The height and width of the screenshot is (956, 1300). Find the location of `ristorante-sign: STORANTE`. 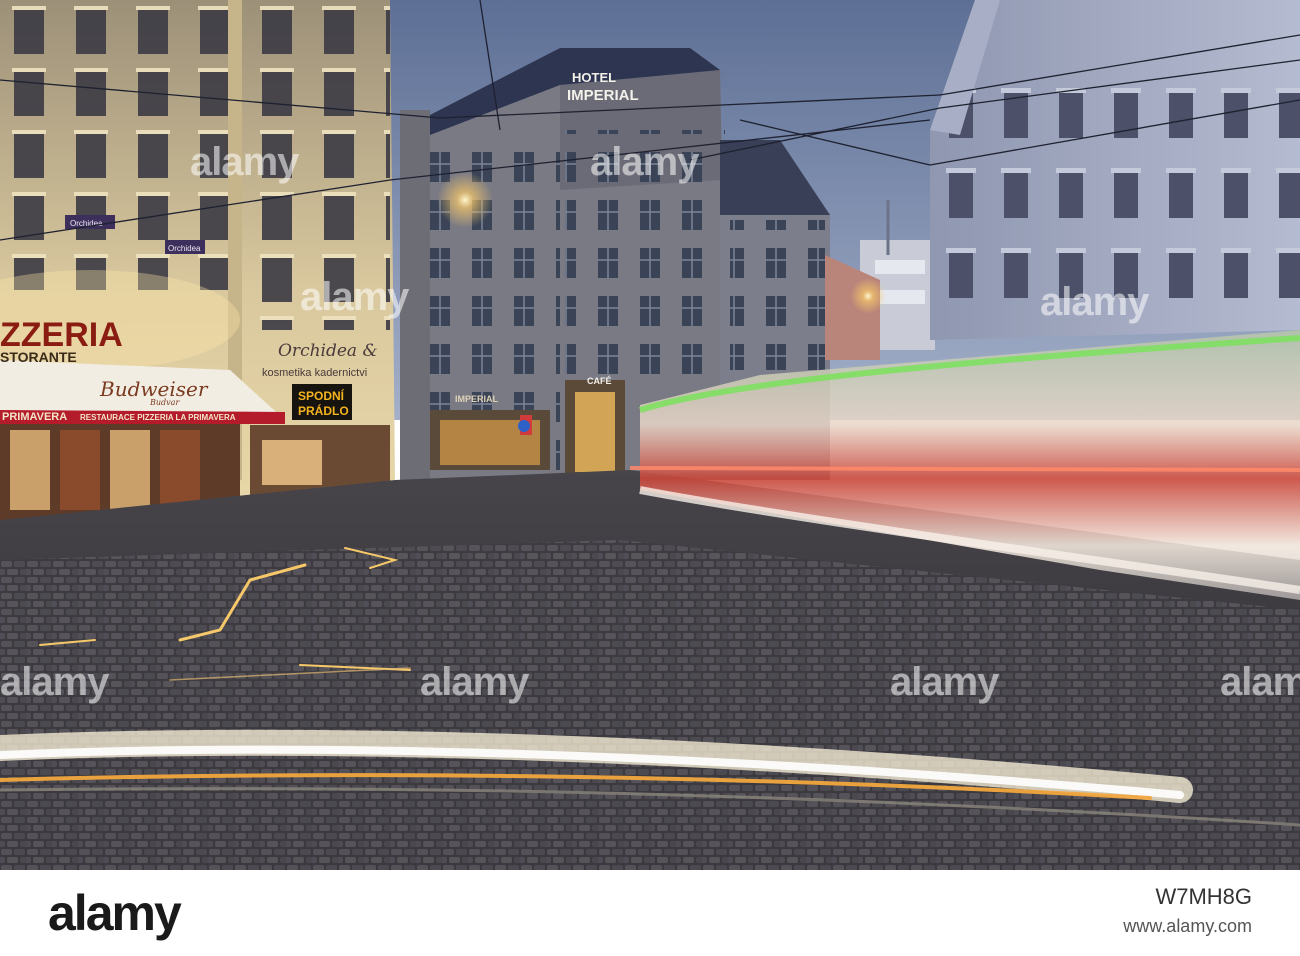

ristorante-sign: STORANTE is located at coordinates (38, 357).